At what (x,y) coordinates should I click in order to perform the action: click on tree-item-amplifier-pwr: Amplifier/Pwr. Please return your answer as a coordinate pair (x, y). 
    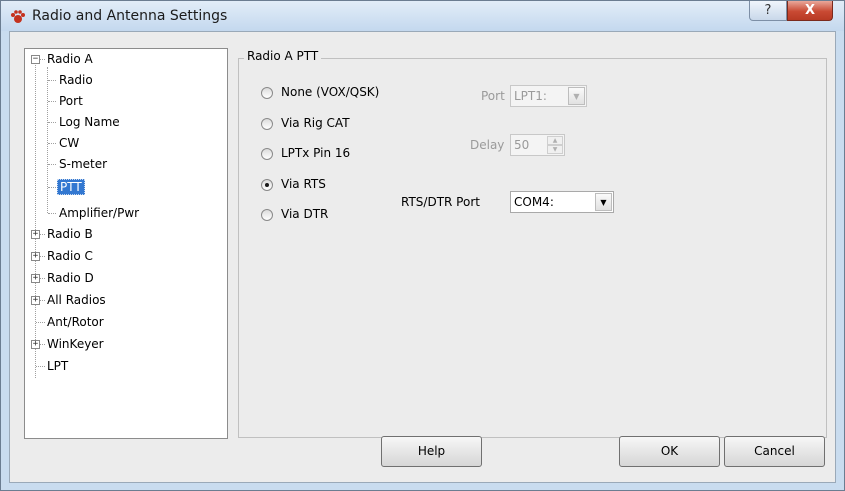
    Looking at the image, I should click on (99, 213).